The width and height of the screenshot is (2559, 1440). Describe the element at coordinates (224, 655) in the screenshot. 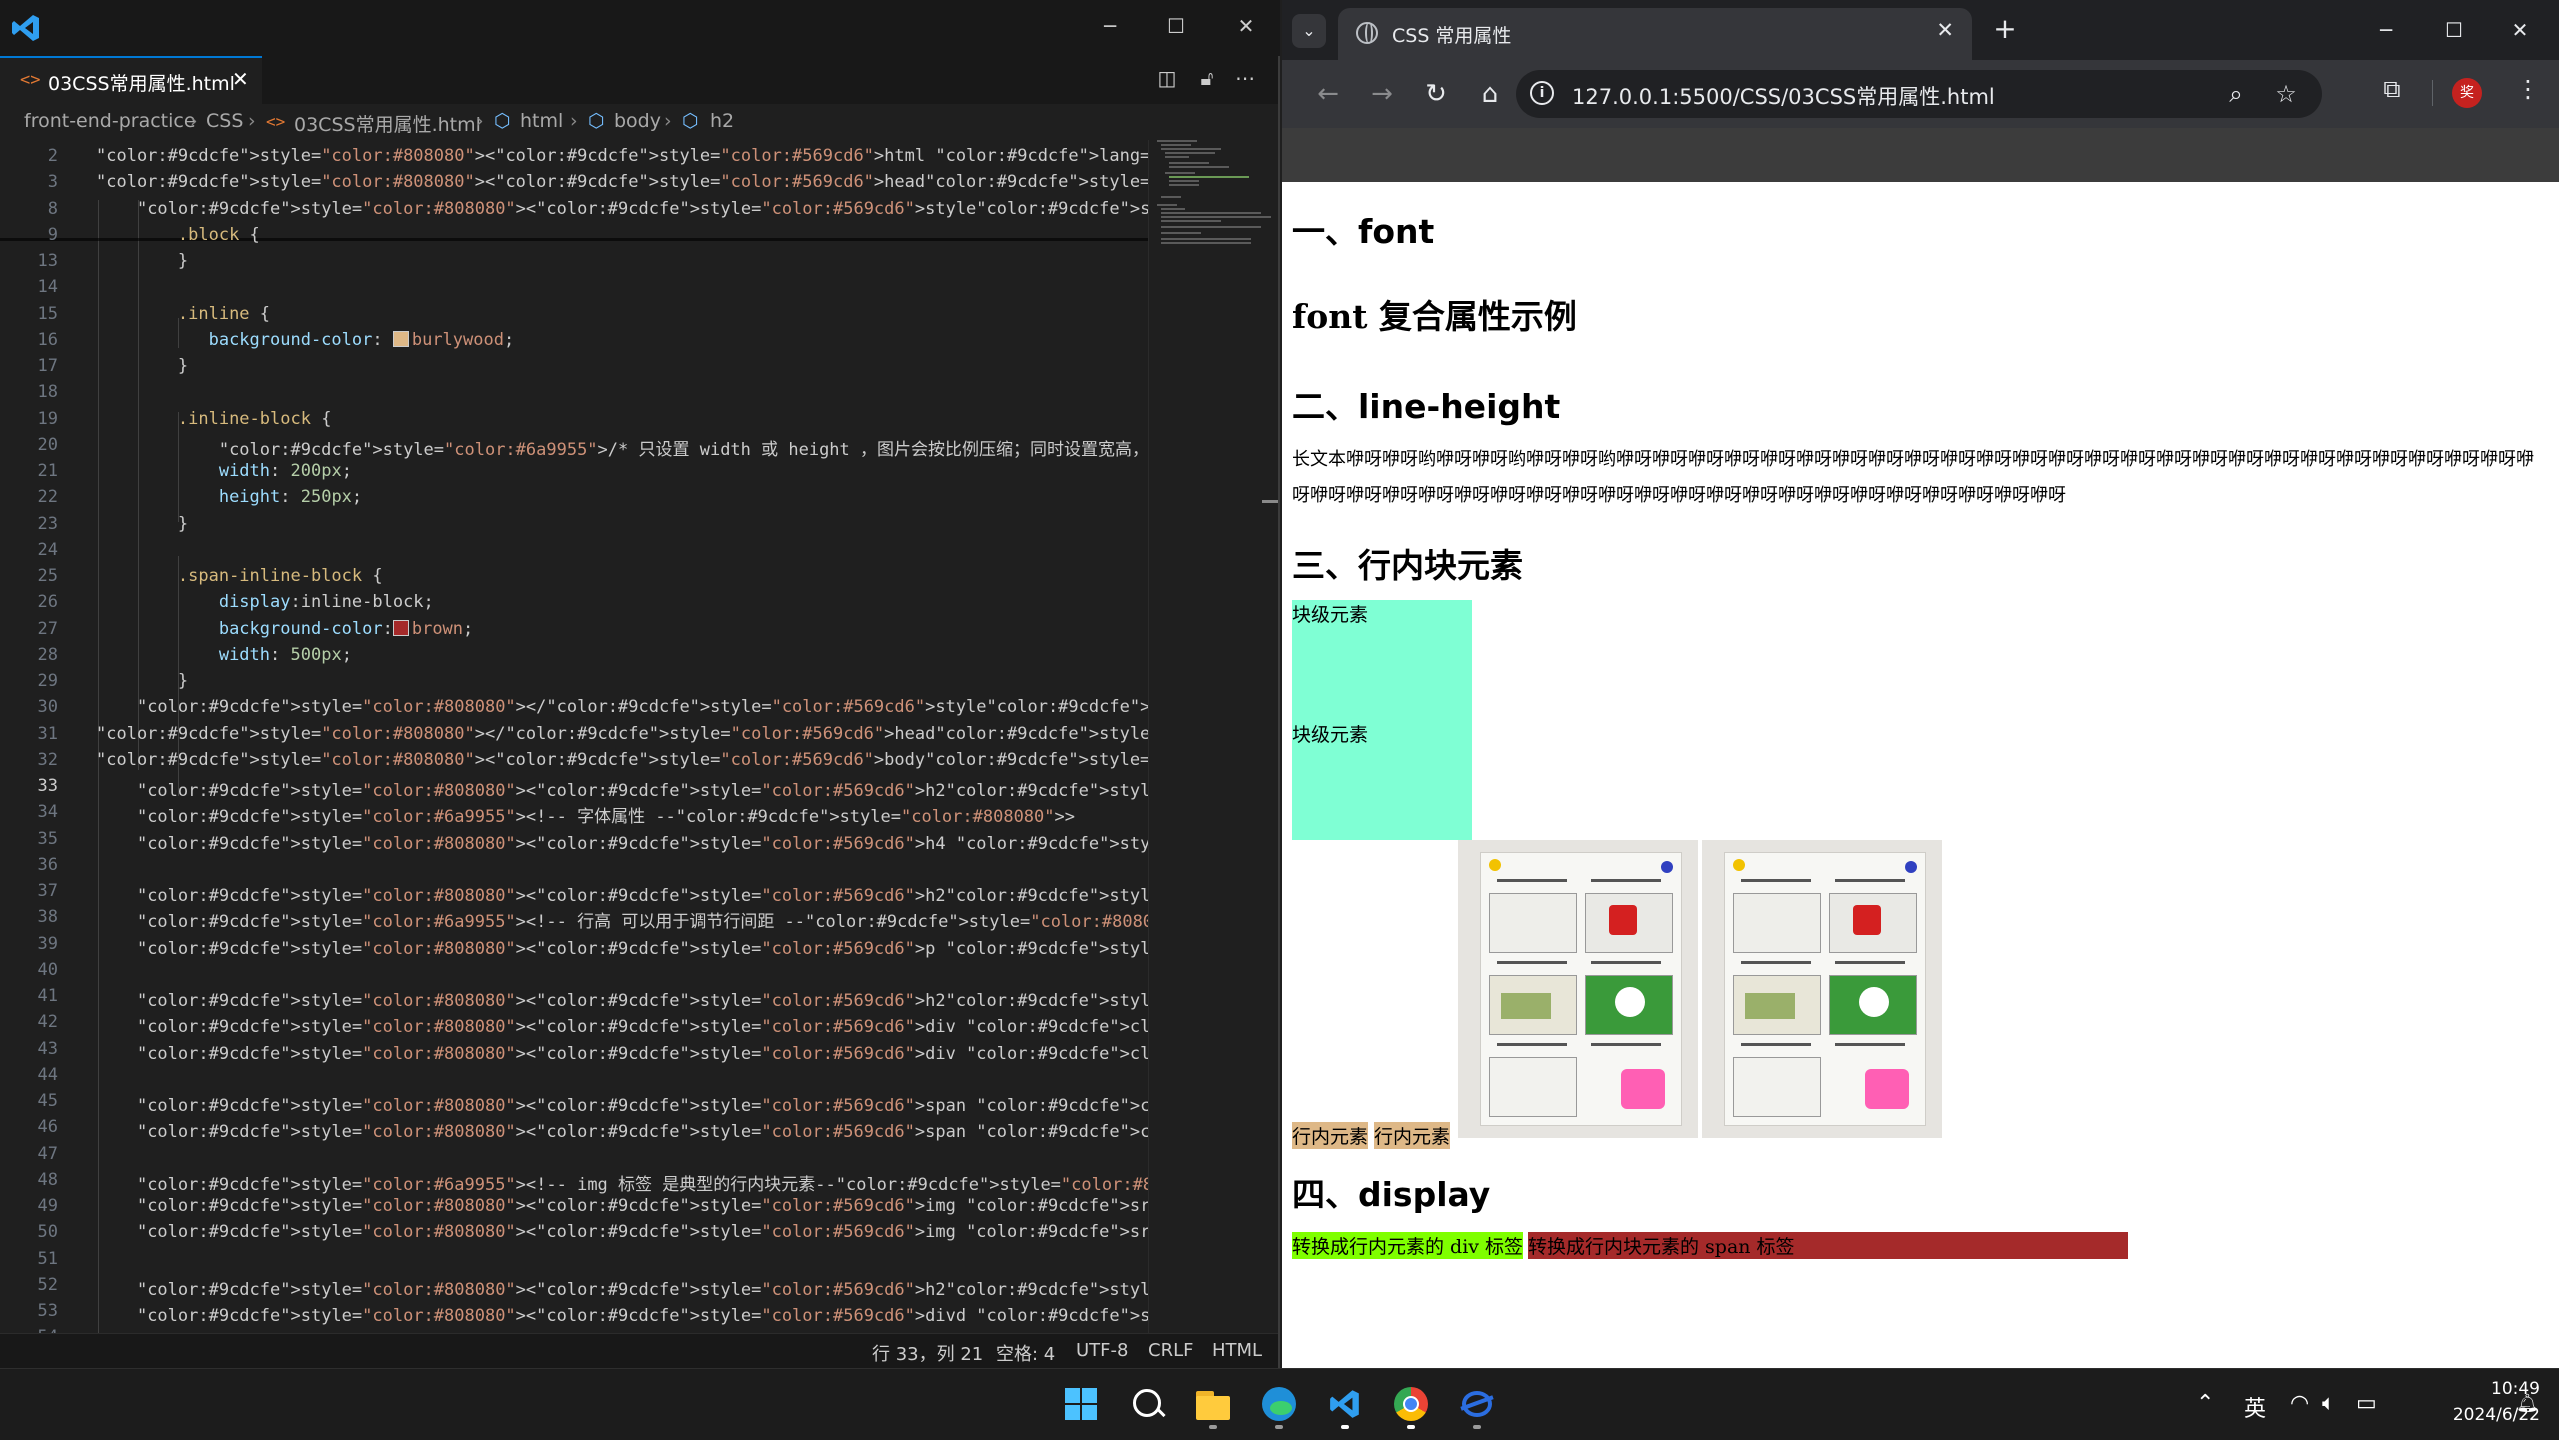

I see `code-line: width: 500px;` at that location.